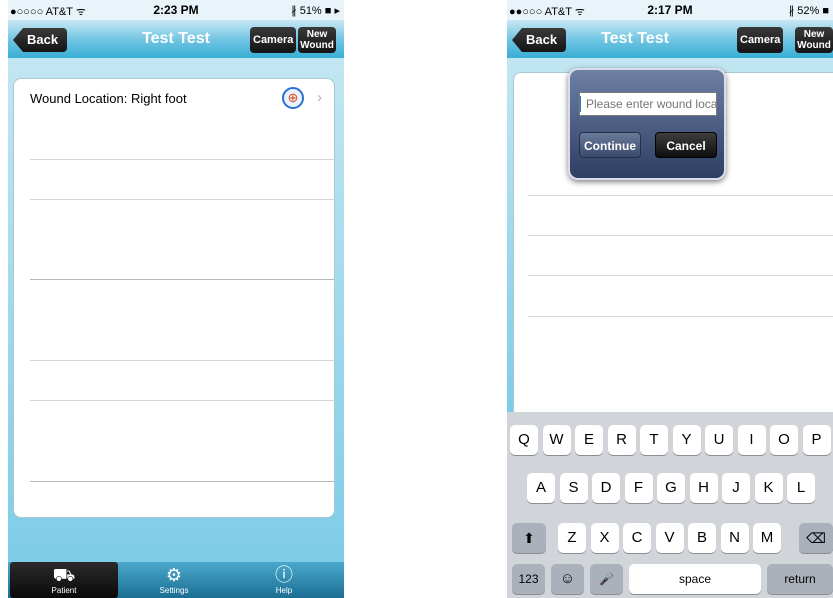 Image resolution: width=833 pixels, height=598 pixels. I want to click on text-caret, so click(580, 104).